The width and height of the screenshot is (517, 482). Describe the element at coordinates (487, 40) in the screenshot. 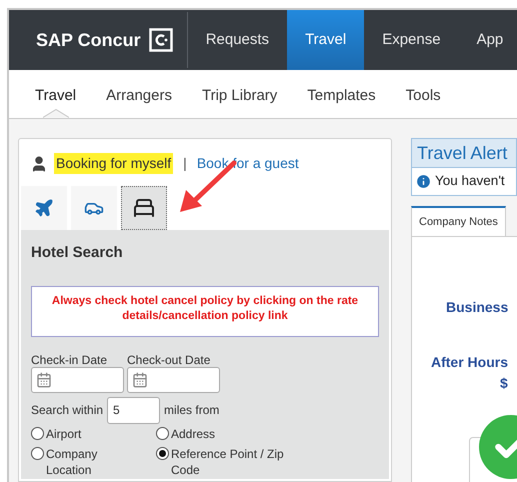

I see `nav-tab: App` at that location.